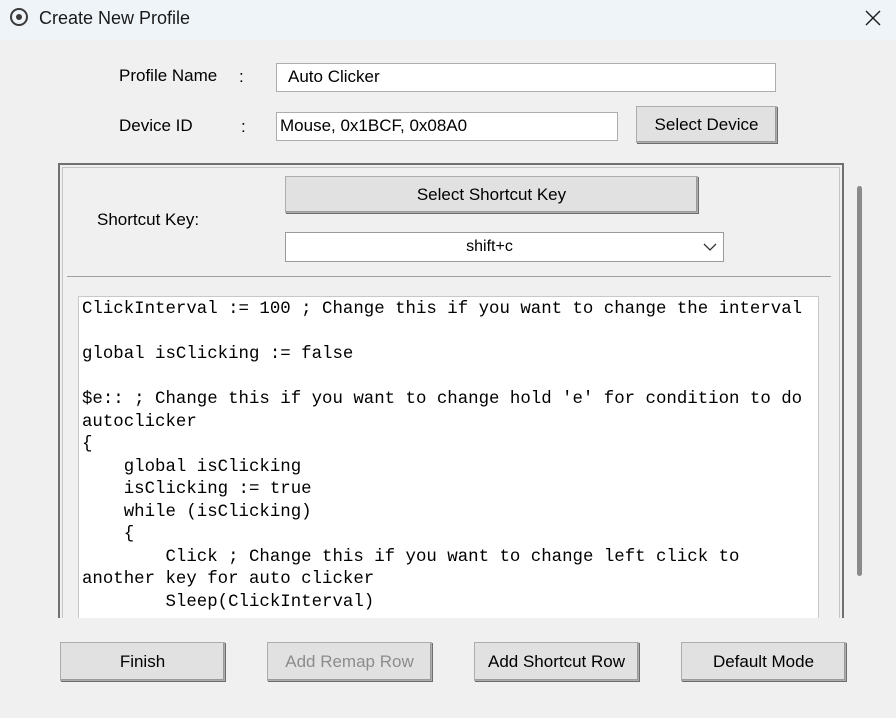 The height and width of the screenshot is (718, 896). Describe the element at coordinates (763, 661) in the screenshot. I see `default-mode-button: Default Mode` at that location.